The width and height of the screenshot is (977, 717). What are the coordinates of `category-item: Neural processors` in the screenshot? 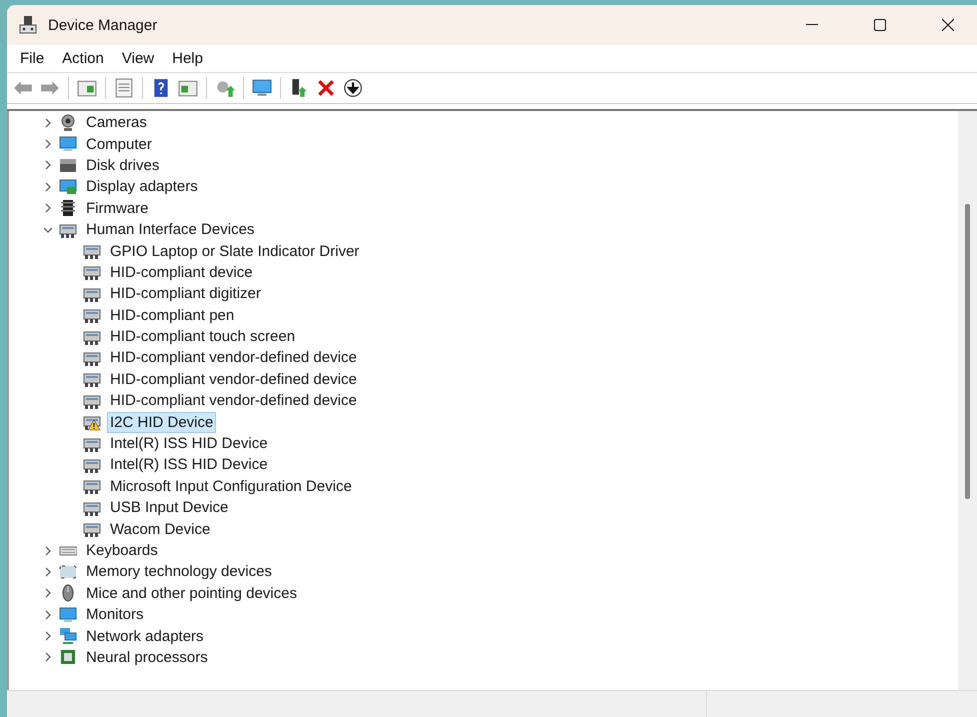 It's located at (147, 657).